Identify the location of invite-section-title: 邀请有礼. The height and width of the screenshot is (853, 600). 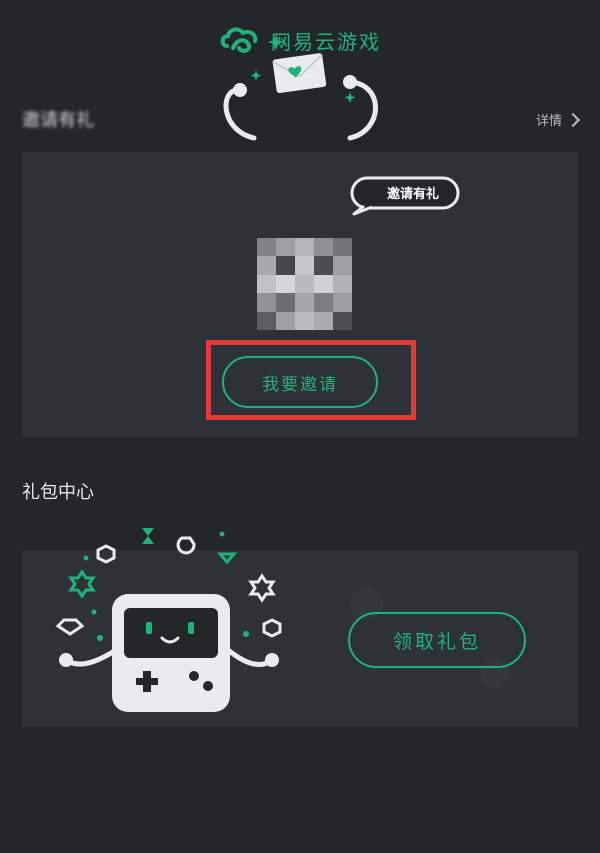
(58, 120).